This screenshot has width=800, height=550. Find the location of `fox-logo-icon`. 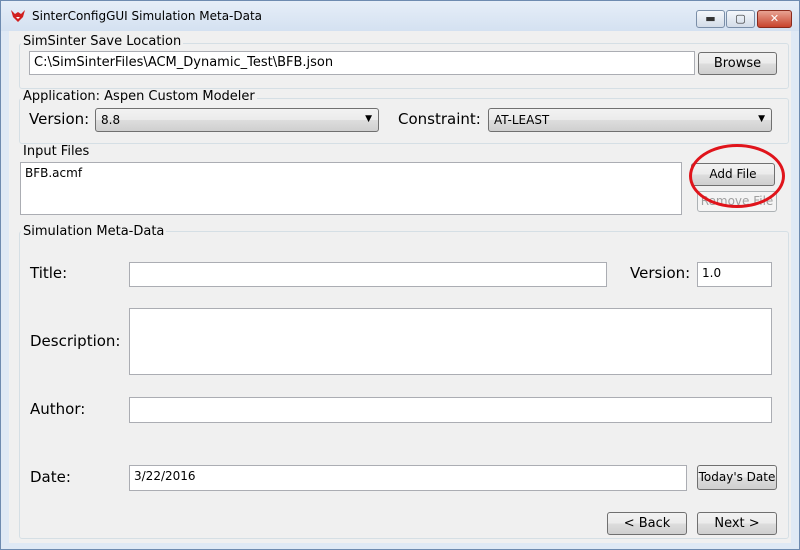

fox-logo-icon is located at coordinates (18, 16).